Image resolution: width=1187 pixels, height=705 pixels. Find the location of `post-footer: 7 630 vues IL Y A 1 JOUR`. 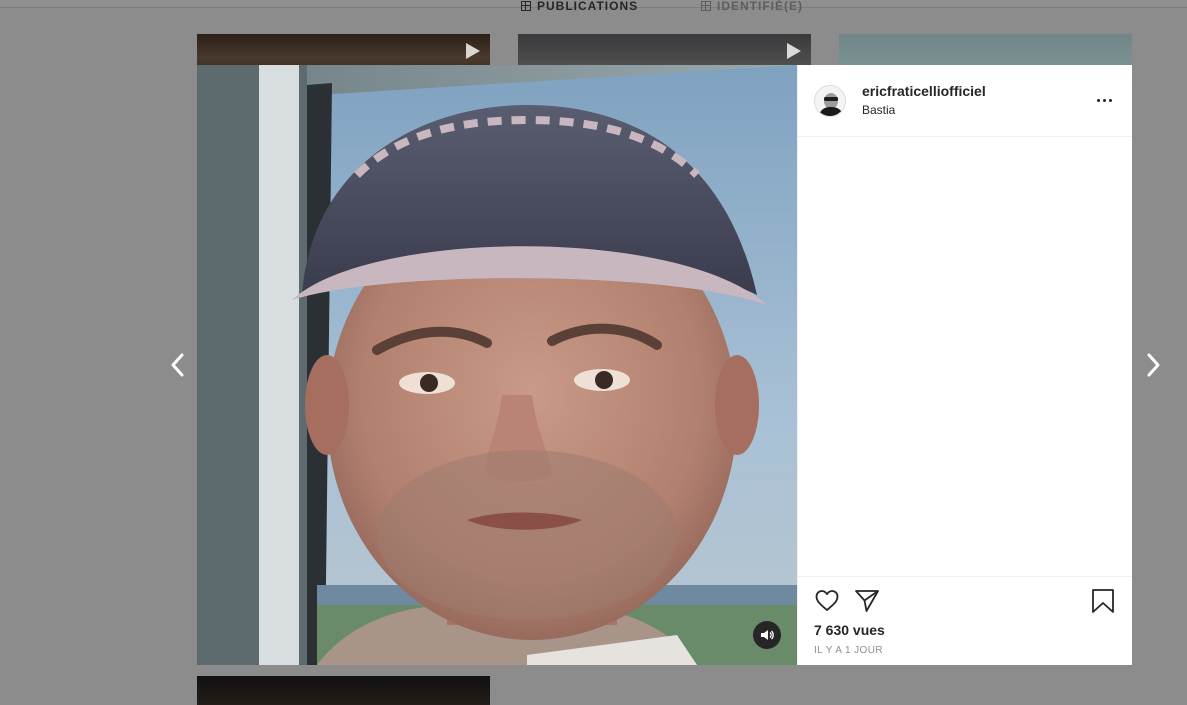

post-footer: 7 630 vues IL Y A 1 JOUR is located at coordinates (965, 620).